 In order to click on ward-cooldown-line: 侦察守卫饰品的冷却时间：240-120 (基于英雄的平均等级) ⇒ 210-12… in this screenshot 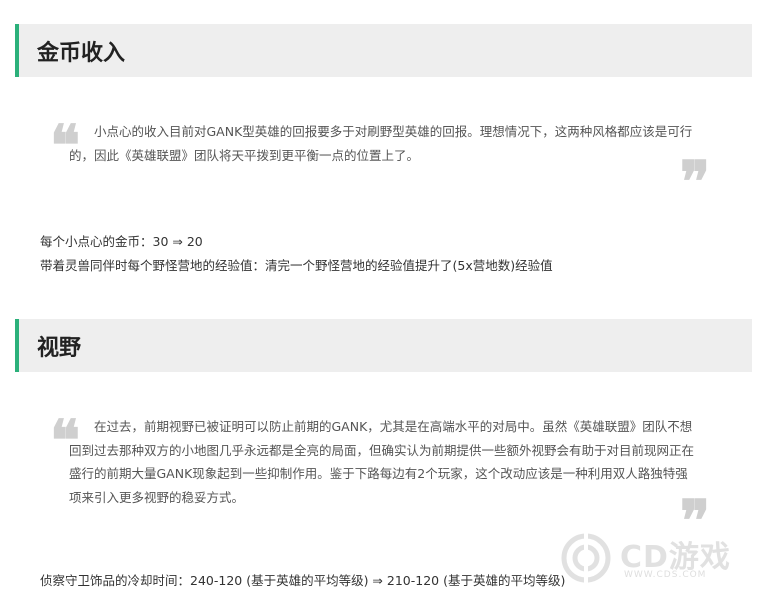, I will do `click(303, 580)`.